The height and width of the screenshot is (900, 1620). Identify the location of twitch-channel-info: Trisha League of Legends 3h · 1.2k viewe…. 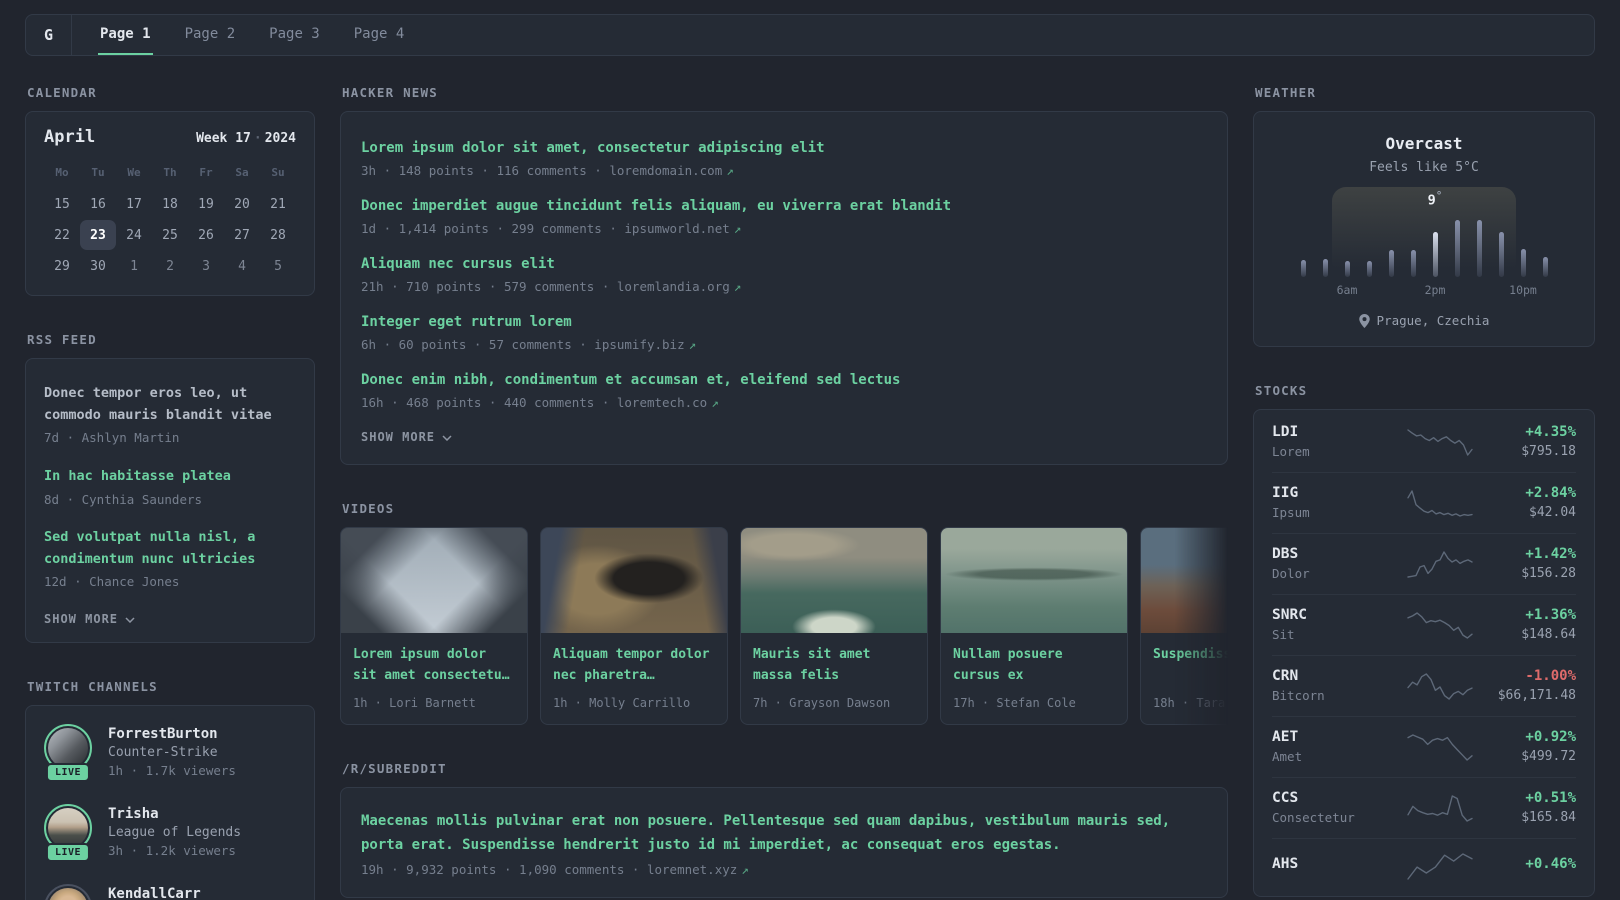
(174, 832).